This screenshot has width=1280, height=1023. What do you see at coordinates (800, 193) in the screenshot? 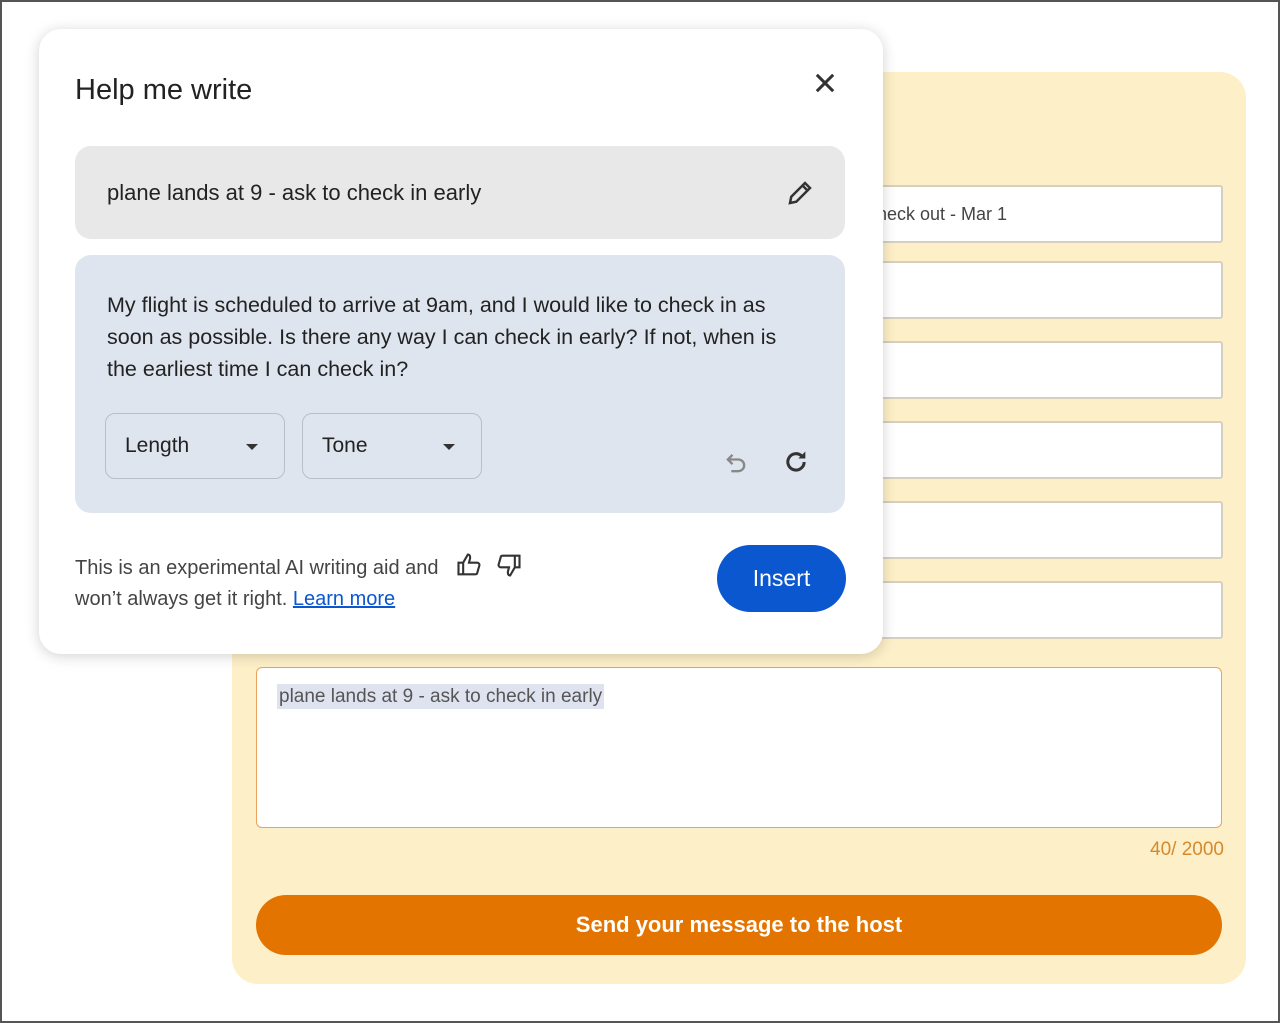
I see `pencil-icon` at bounding box center [800, 193].